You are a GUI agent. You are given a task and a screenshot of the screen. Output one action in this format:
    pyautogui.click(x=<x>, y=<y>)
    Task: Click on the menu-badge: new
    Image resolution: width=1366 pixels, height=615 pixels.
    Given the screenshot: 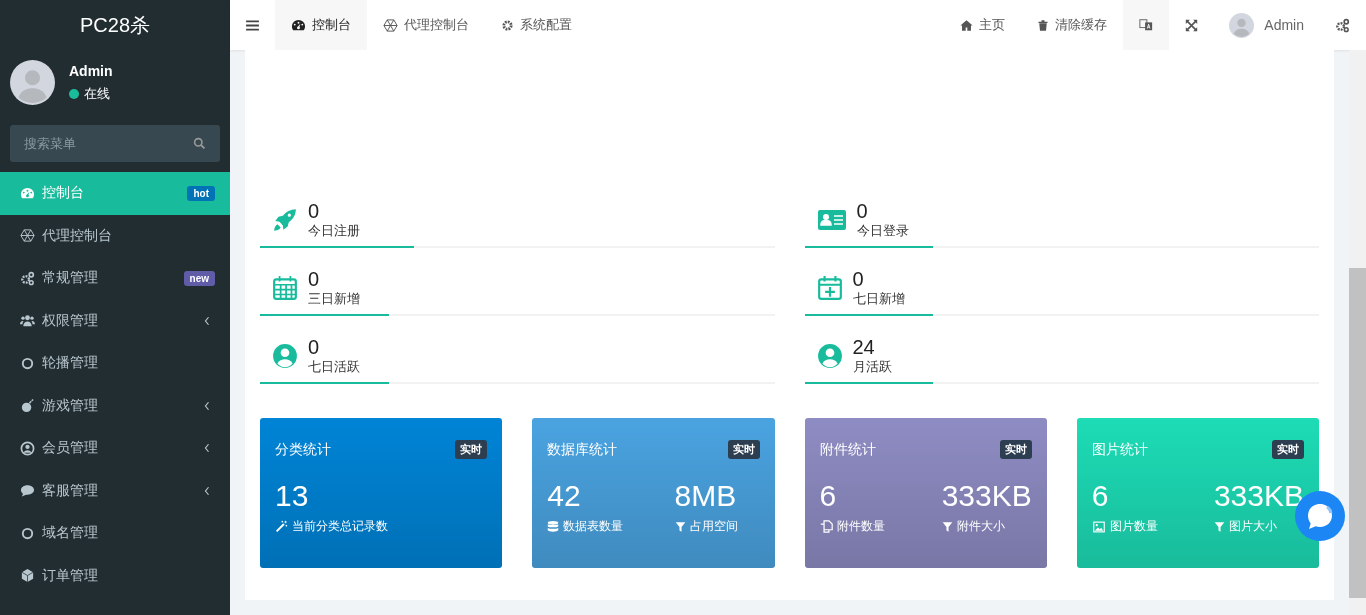 What is the action you would take?
    pyautogui.click(x=199, y=278)
    